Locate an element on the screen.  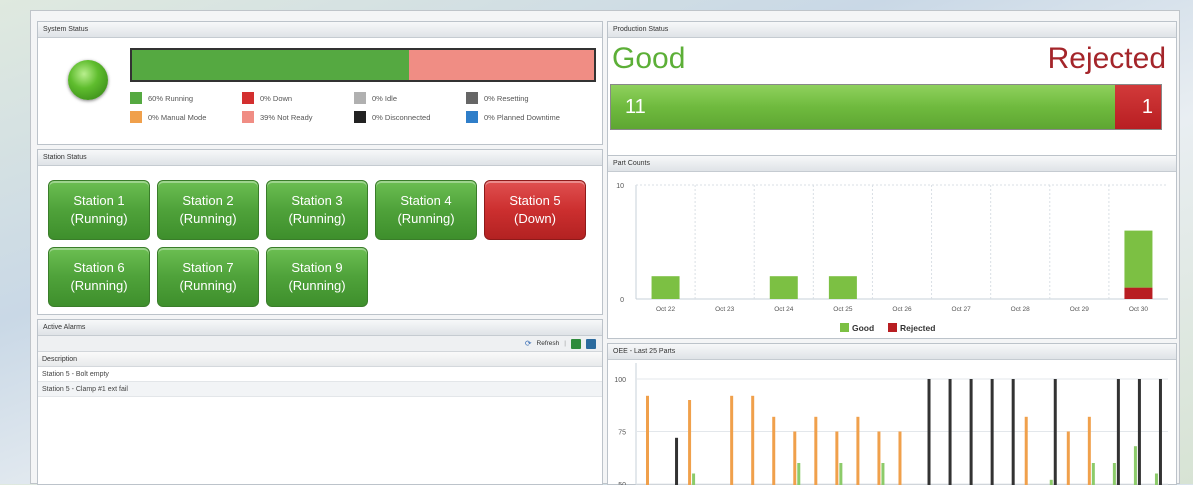
legend-item: 0% Disconnected is located at coordinates (410, 117).